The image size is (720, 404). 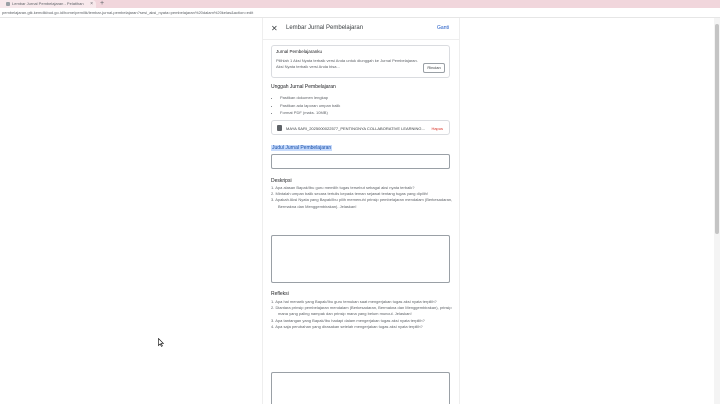 What do you see at coordinates (325, 28) in the screenshot?
I see `panel-title: Lembar Jurnal Pembelajaran` at bounding box center [325, 28].